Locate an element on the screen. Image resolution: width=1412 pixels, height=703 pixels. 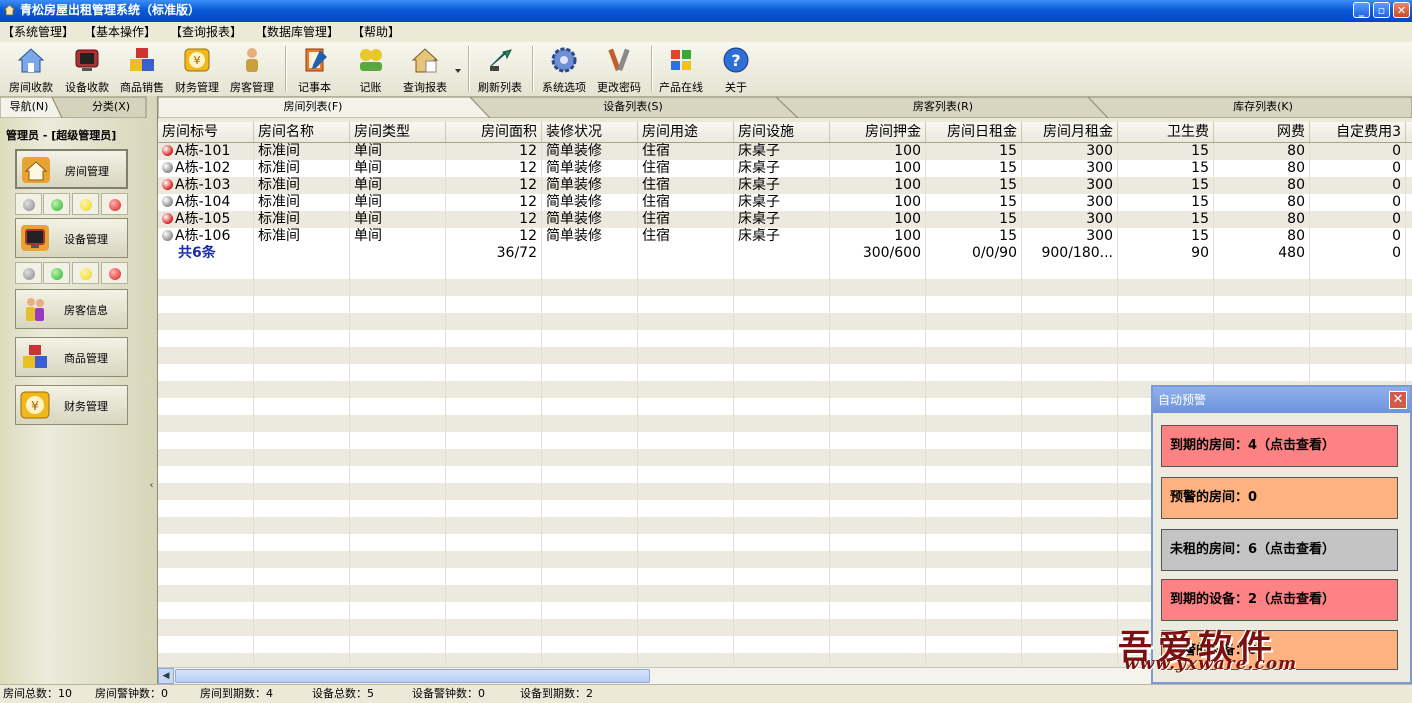
tv-icon is located at coordinates (87, 60).